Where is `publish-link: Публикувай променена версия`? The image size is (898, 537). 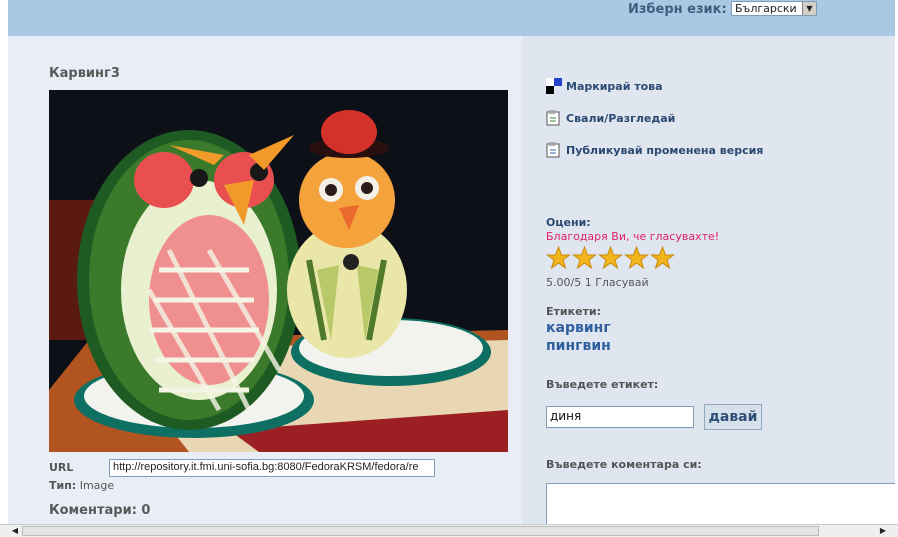
publish-link: Публикувай променена версия is located at coordinates (654, 150).